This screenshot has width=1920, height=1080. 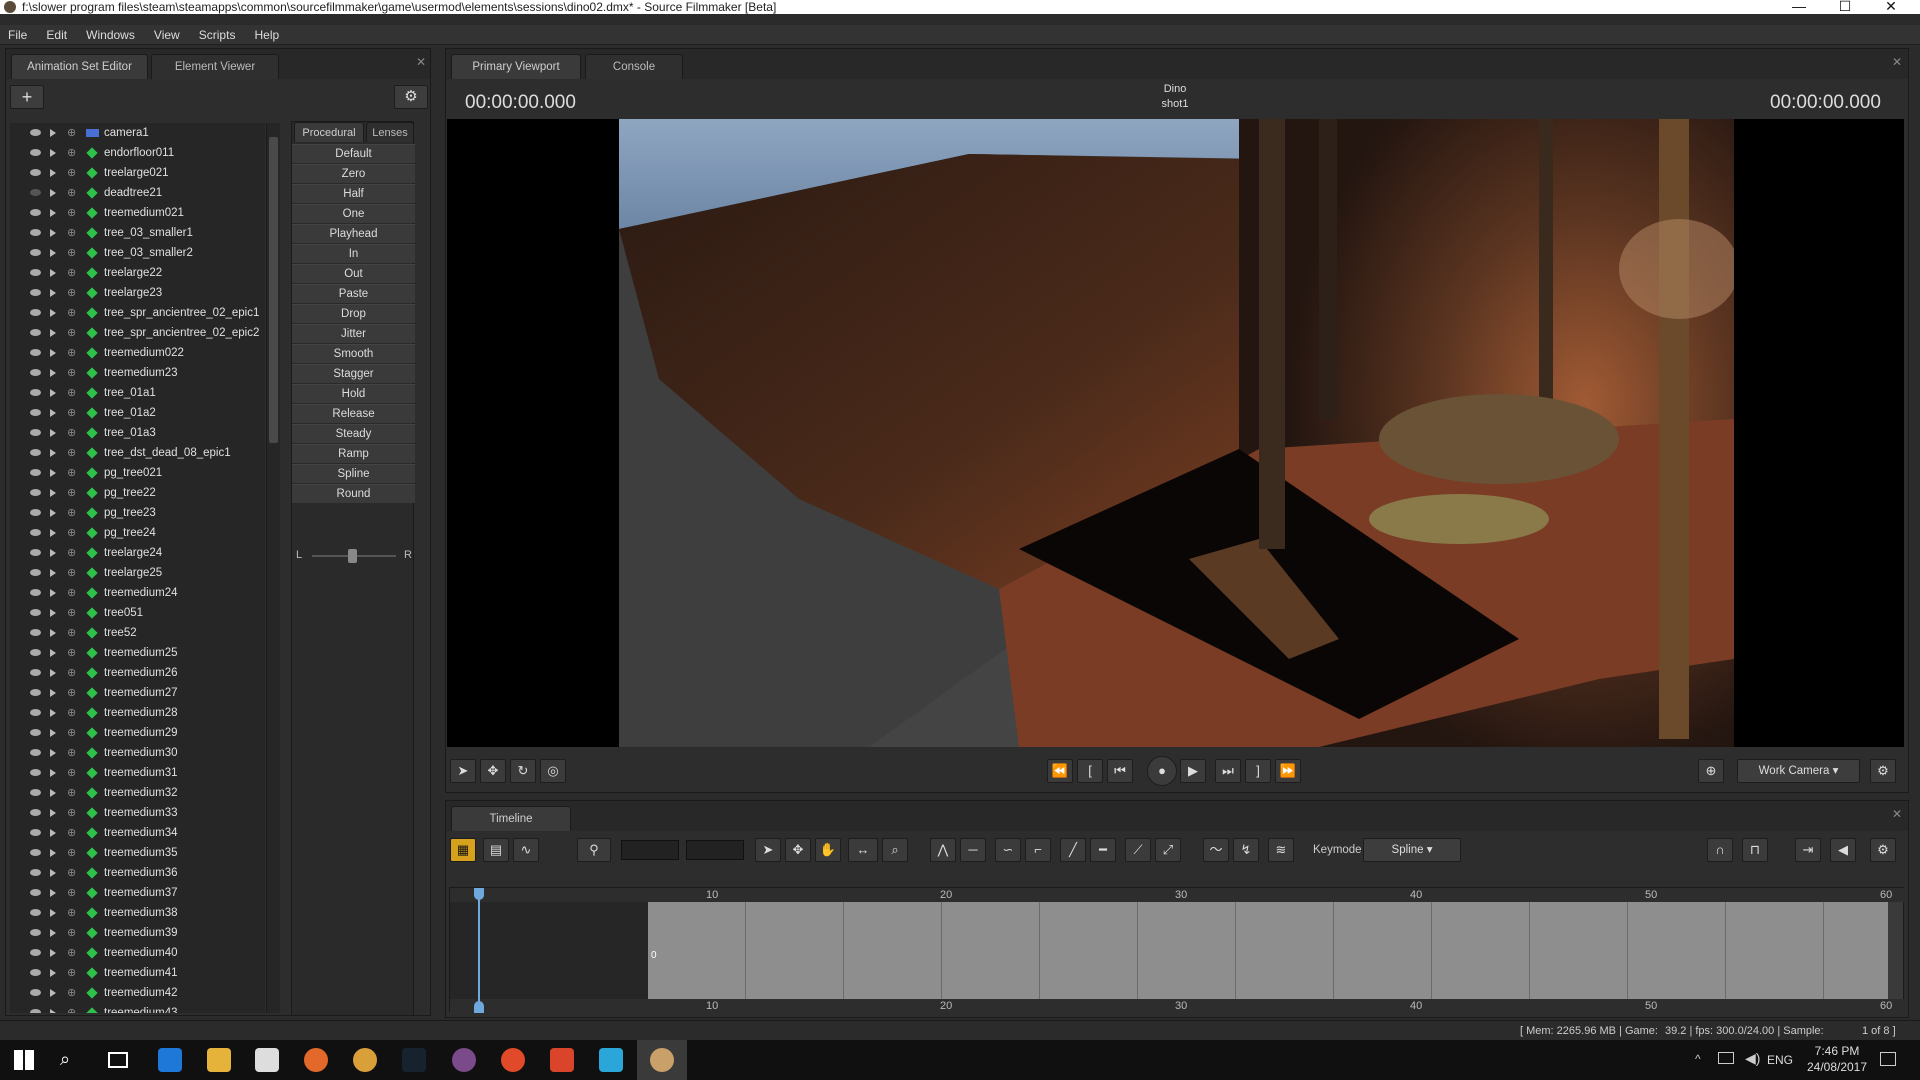 What do you see at coordinates (137, 153) in the screenshot?
I see `list-item: ⊕ endorfloor011` at bounding box center [137, 153].